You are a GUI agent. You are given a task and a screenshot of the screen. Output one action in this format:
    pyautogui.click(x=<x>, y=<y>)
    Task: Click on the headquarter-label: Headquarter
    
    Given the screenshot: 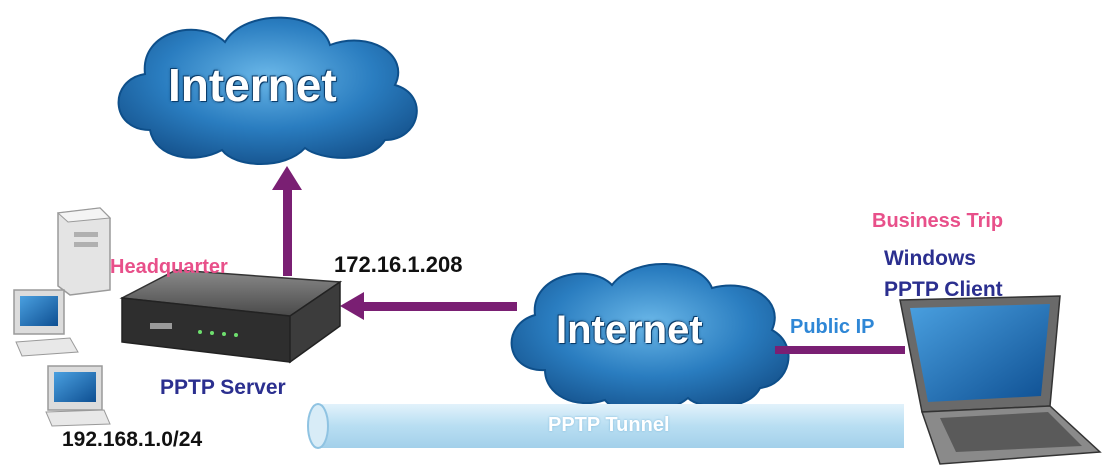 What is the action you would take?
    pyautogui.click(x=169, y=267)
    